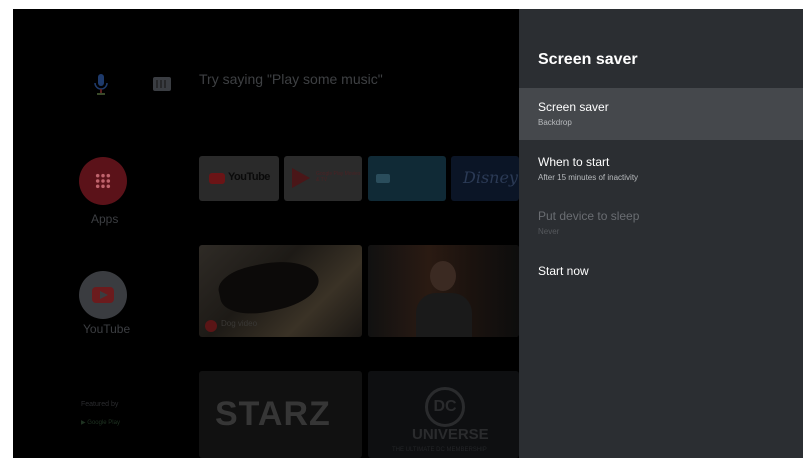  I want to click on dc-logo-icon: DC, so click(445, 407).